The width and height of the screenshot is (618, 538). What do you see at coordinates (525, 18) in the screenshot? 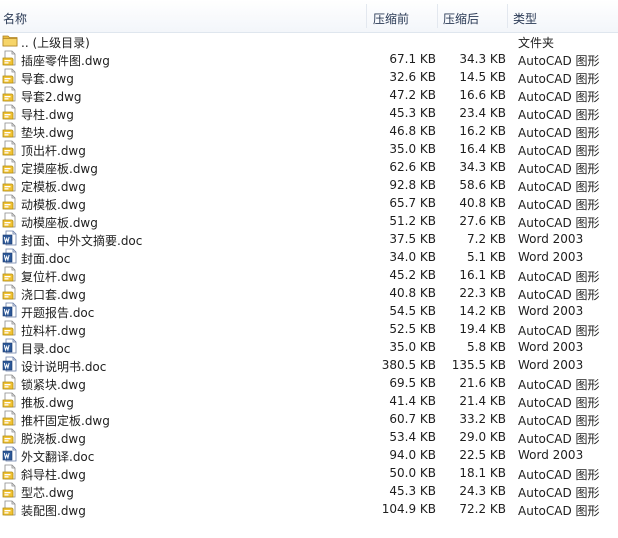
I see `column-header-type: 类型` at bounding box center [525, 18].